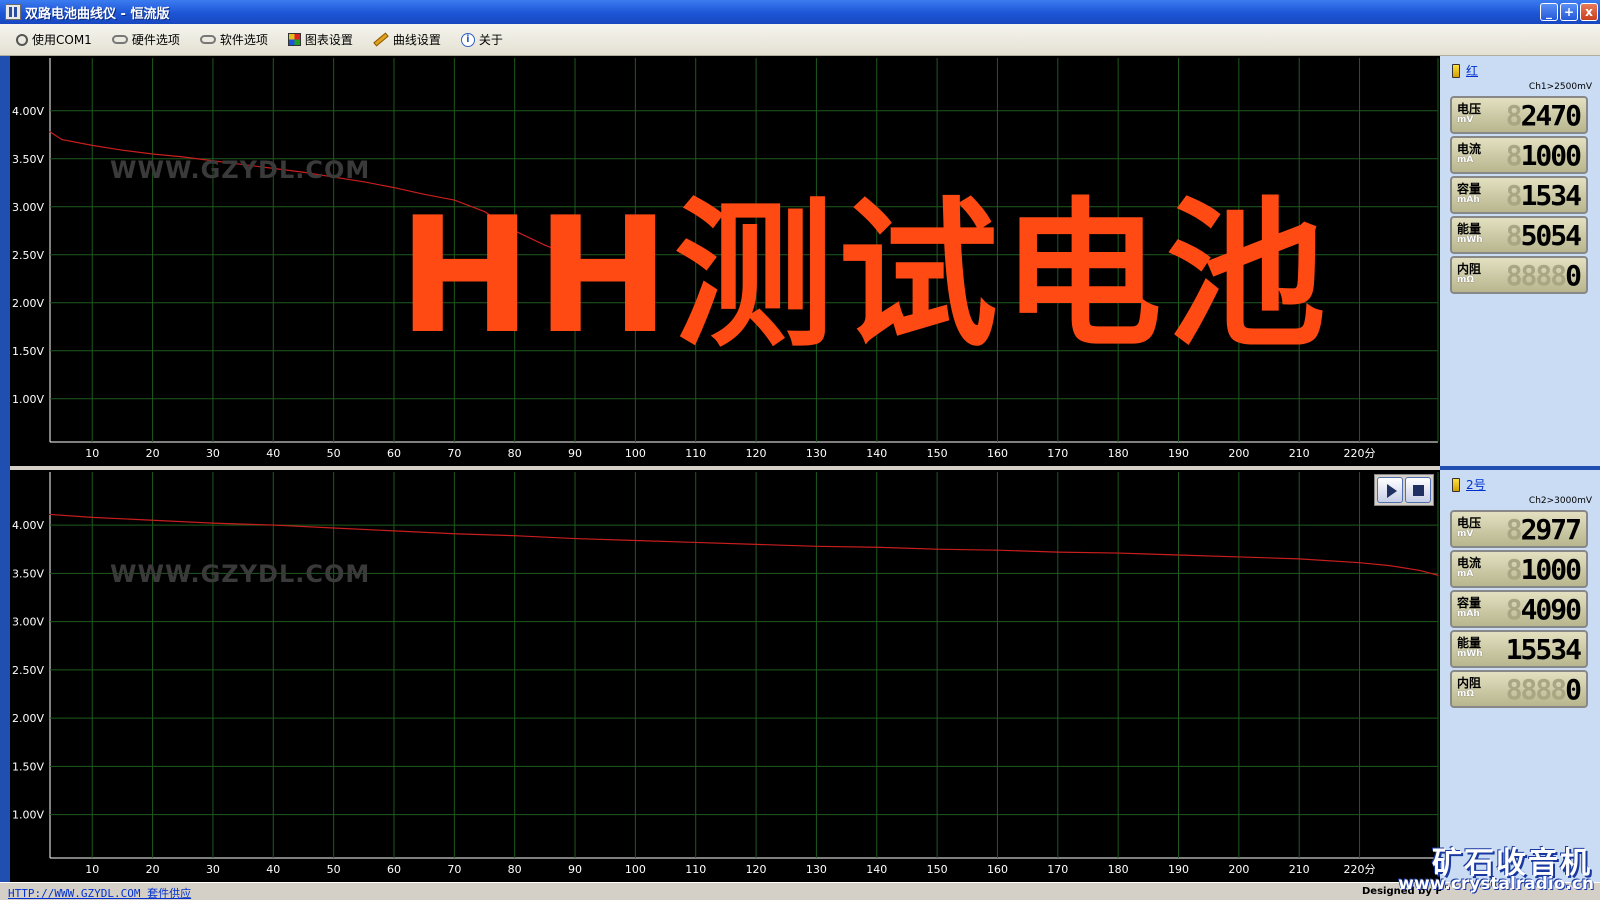  What do you see at coordinates (635, 869) in the screenshot?
I see `x-tick-label: 100` at bounding box center [635, 869].